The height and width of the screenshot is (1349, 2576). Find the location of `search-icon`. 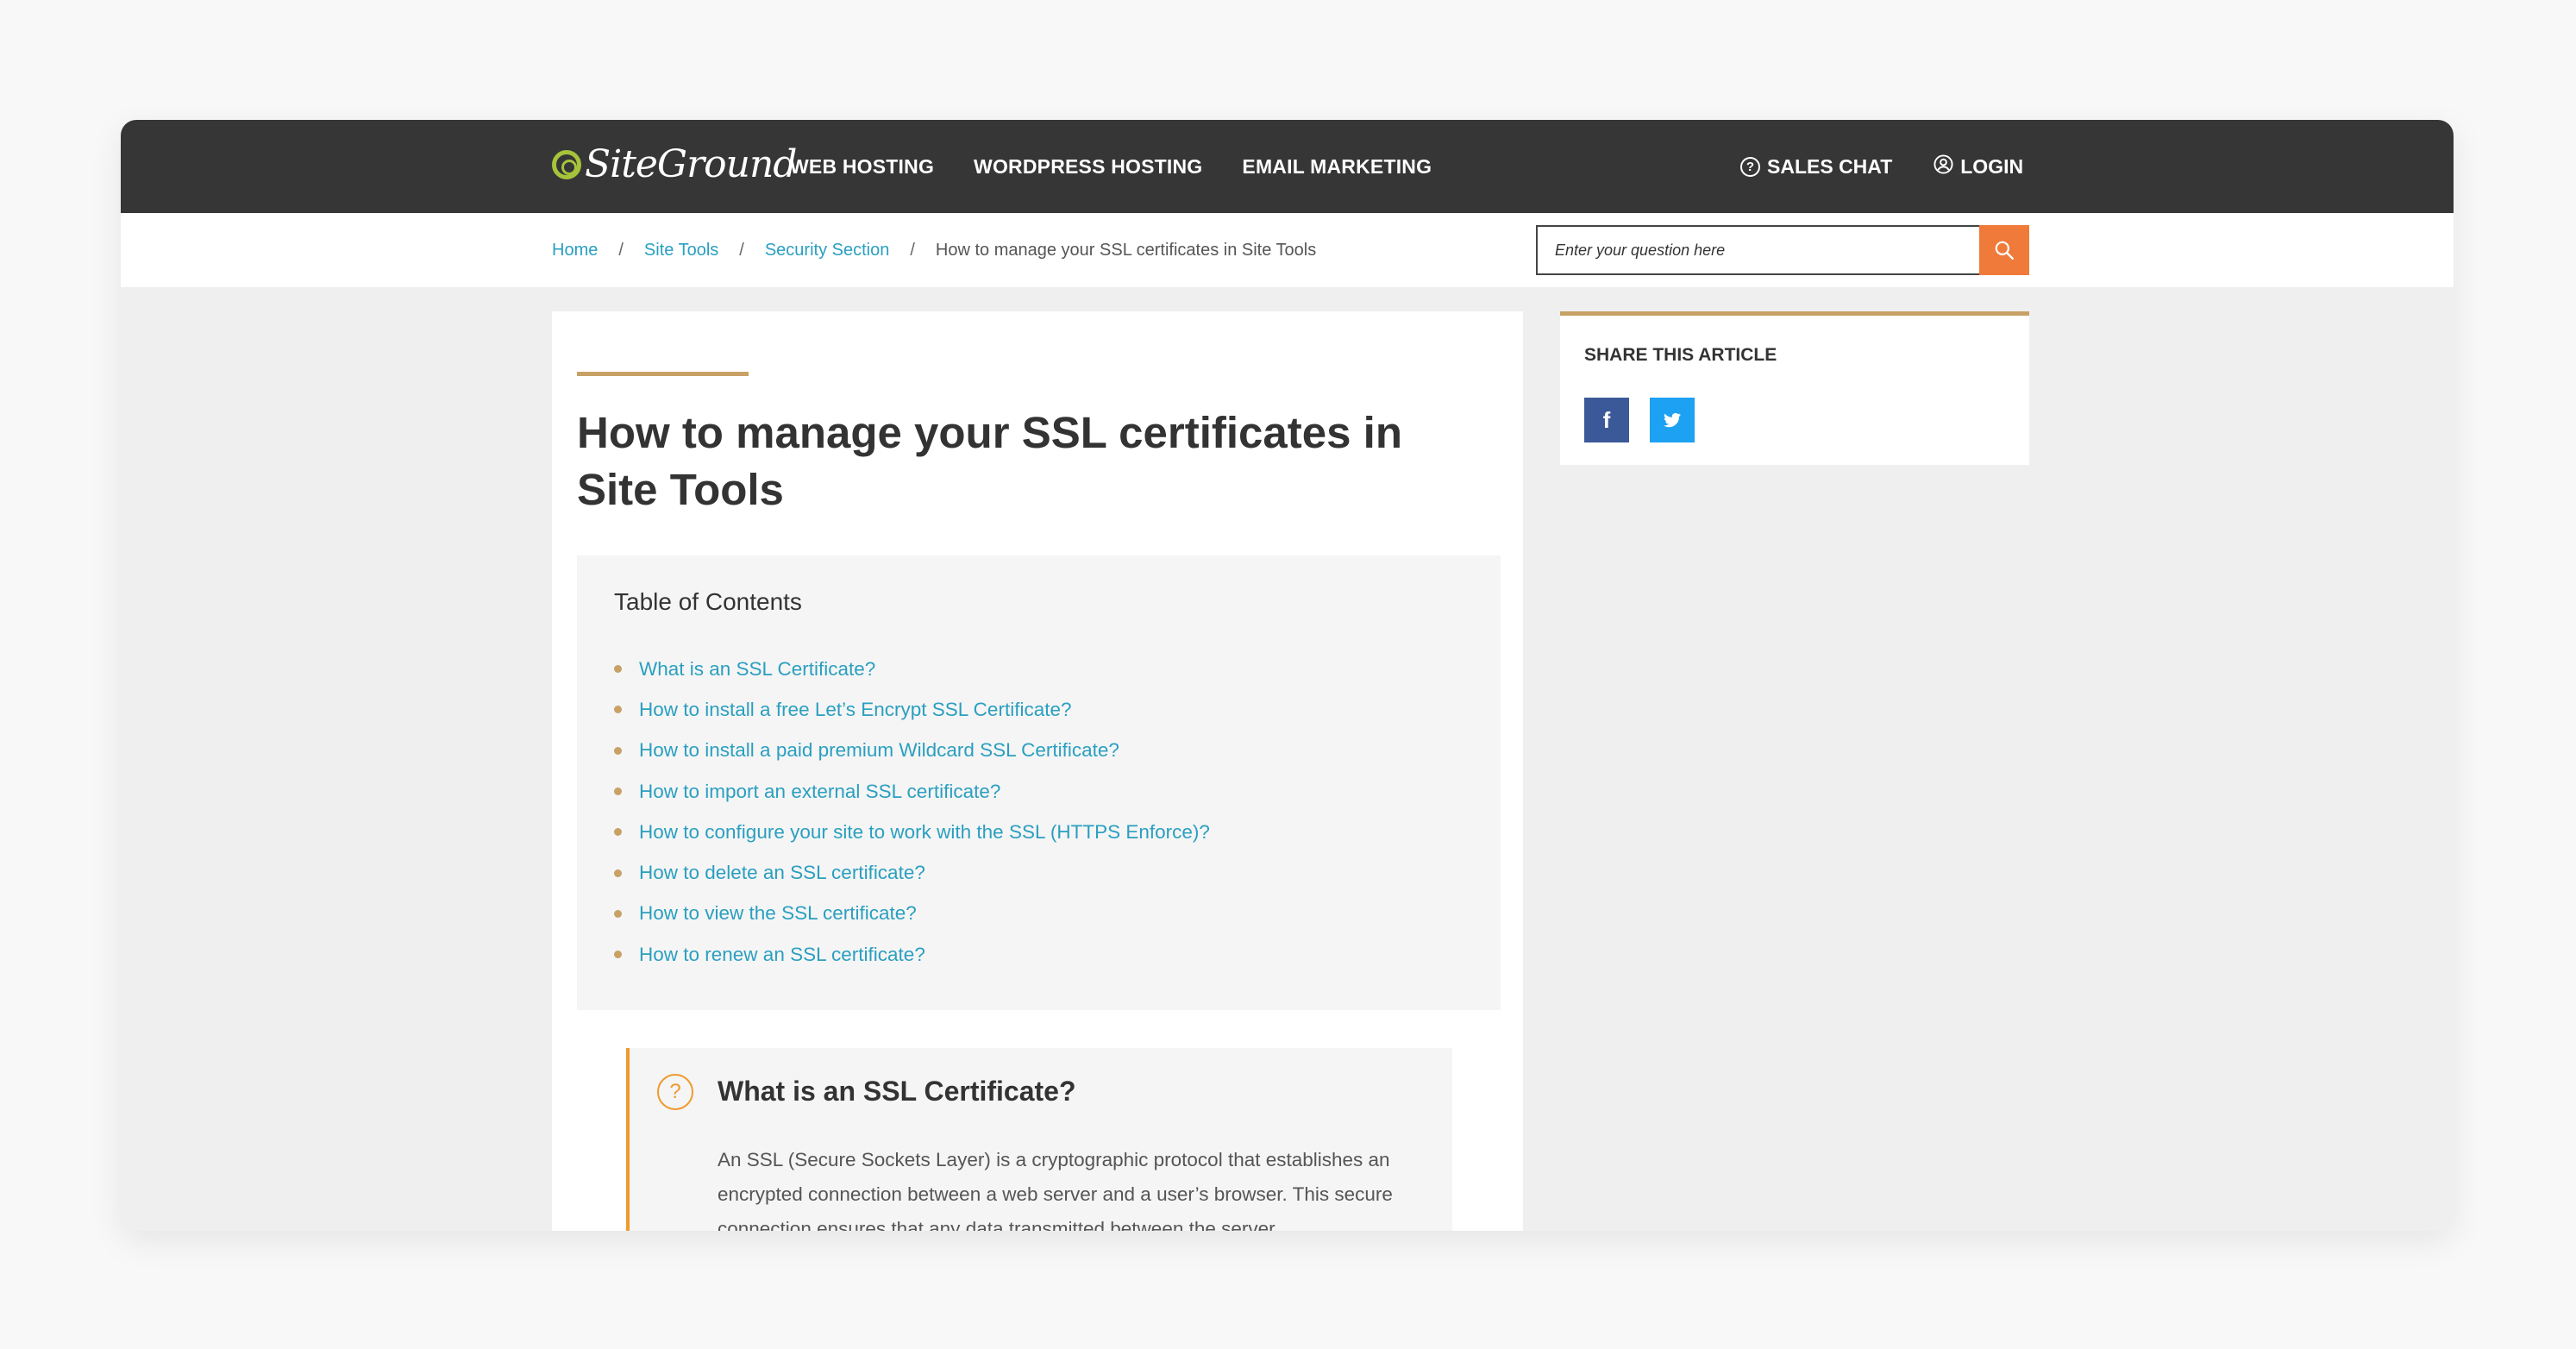

search-icon is located at coordinates (2004, 251).